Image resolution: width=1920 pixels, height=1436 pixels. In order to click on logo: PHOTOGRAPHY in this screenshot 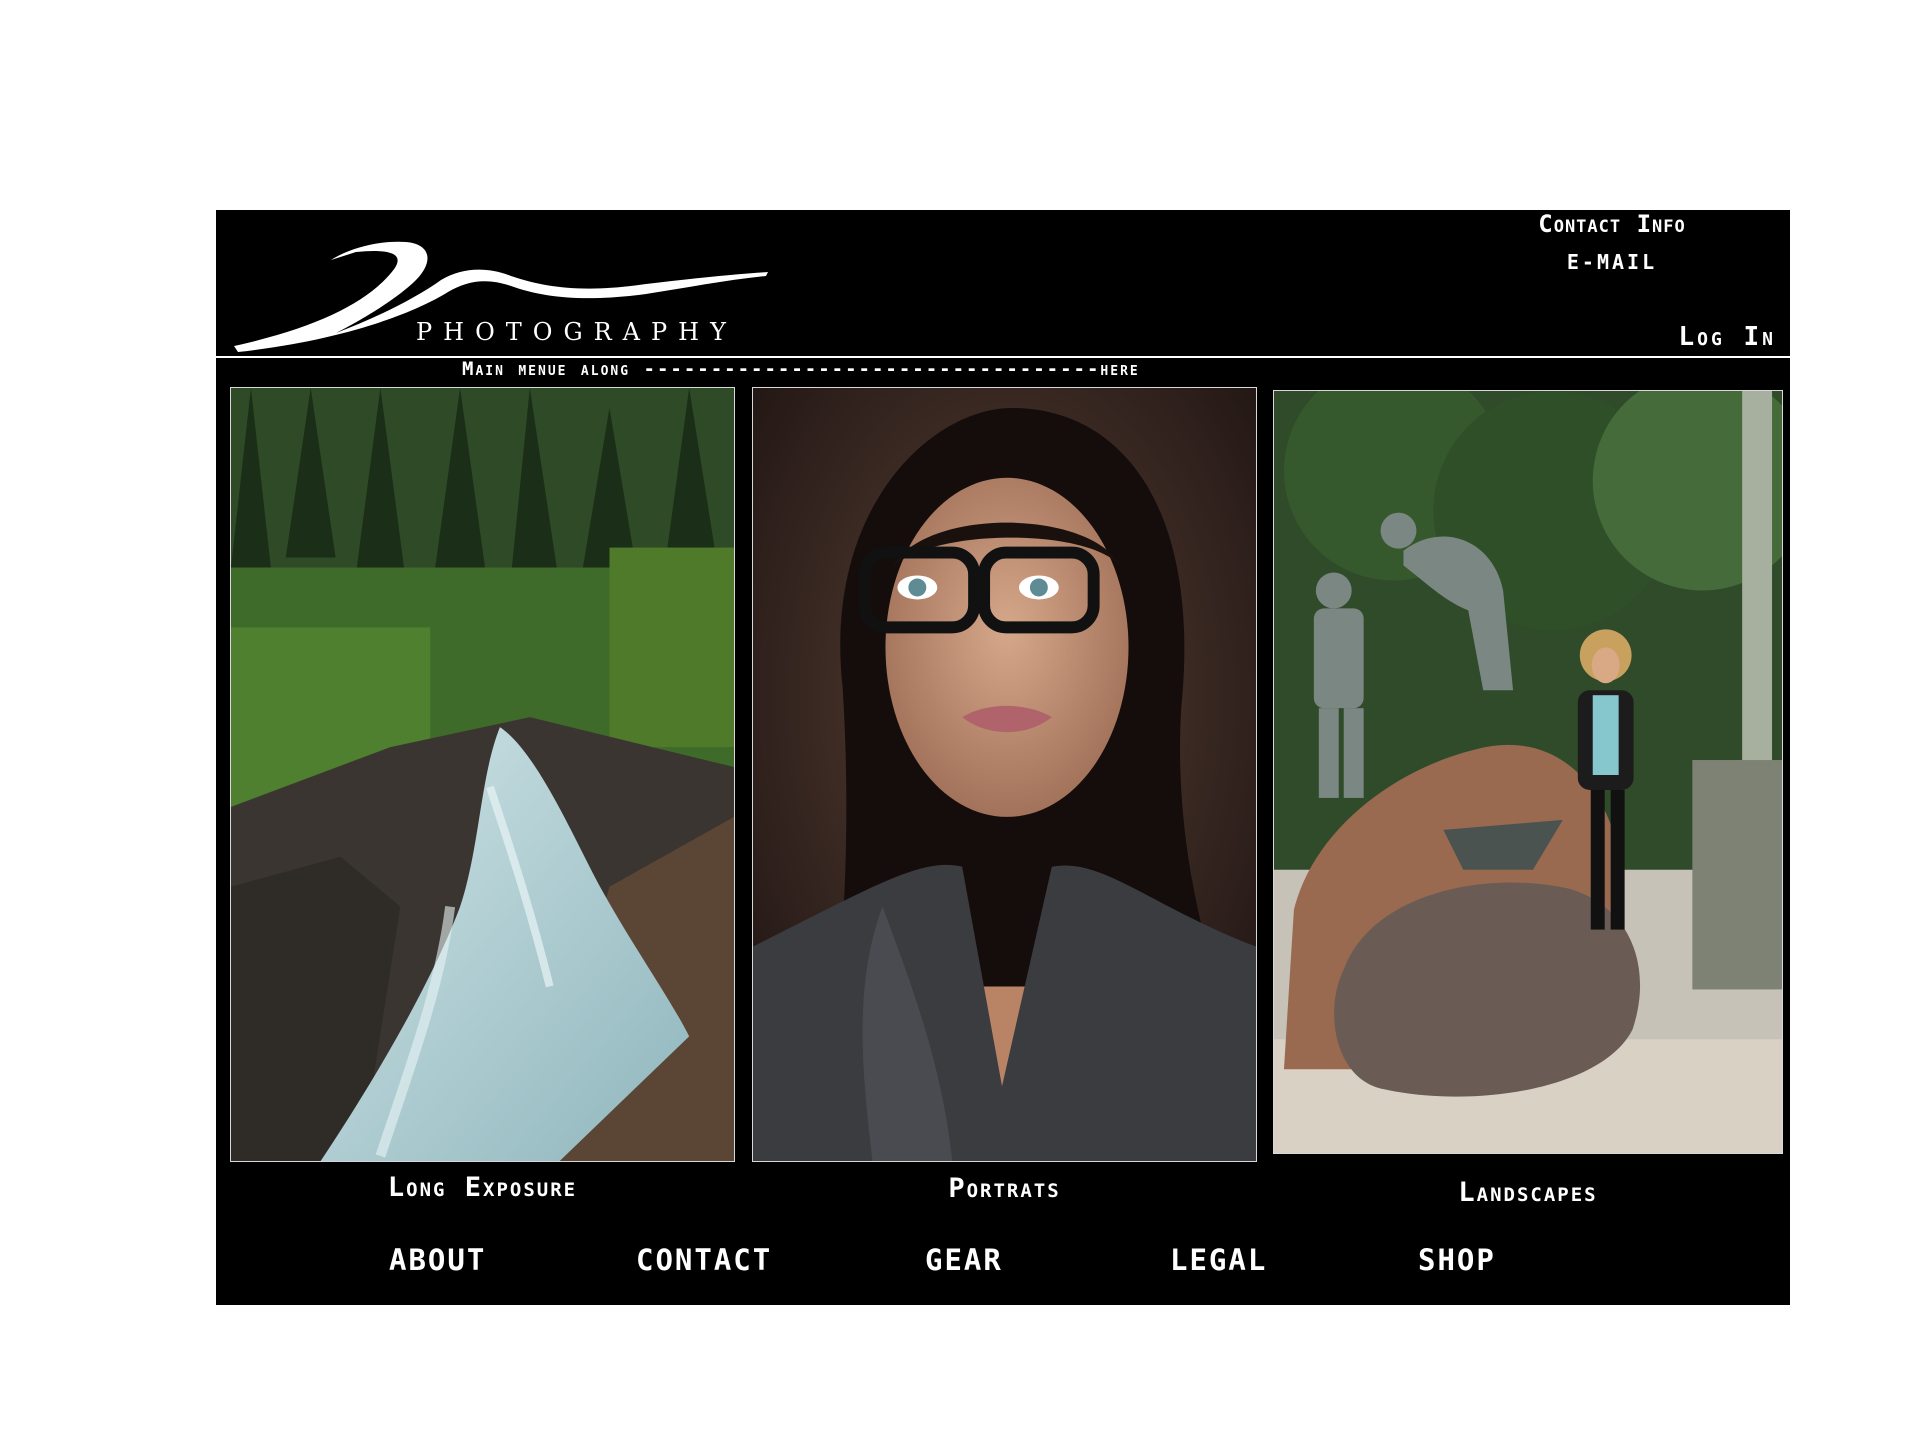, I will do `click(501, 288)`.